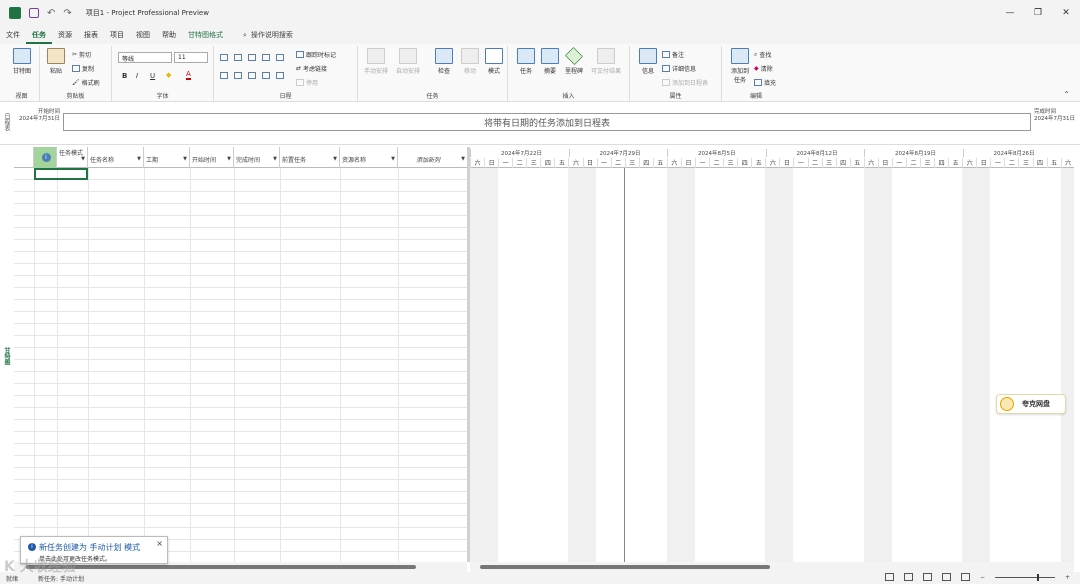 Image resolution: width=1080 pixels, height=584 pixels. What do you see at coordinates (65, 35) in the screenshot?
I see `tab-resource: 资源` at bounding box center [65, 35].